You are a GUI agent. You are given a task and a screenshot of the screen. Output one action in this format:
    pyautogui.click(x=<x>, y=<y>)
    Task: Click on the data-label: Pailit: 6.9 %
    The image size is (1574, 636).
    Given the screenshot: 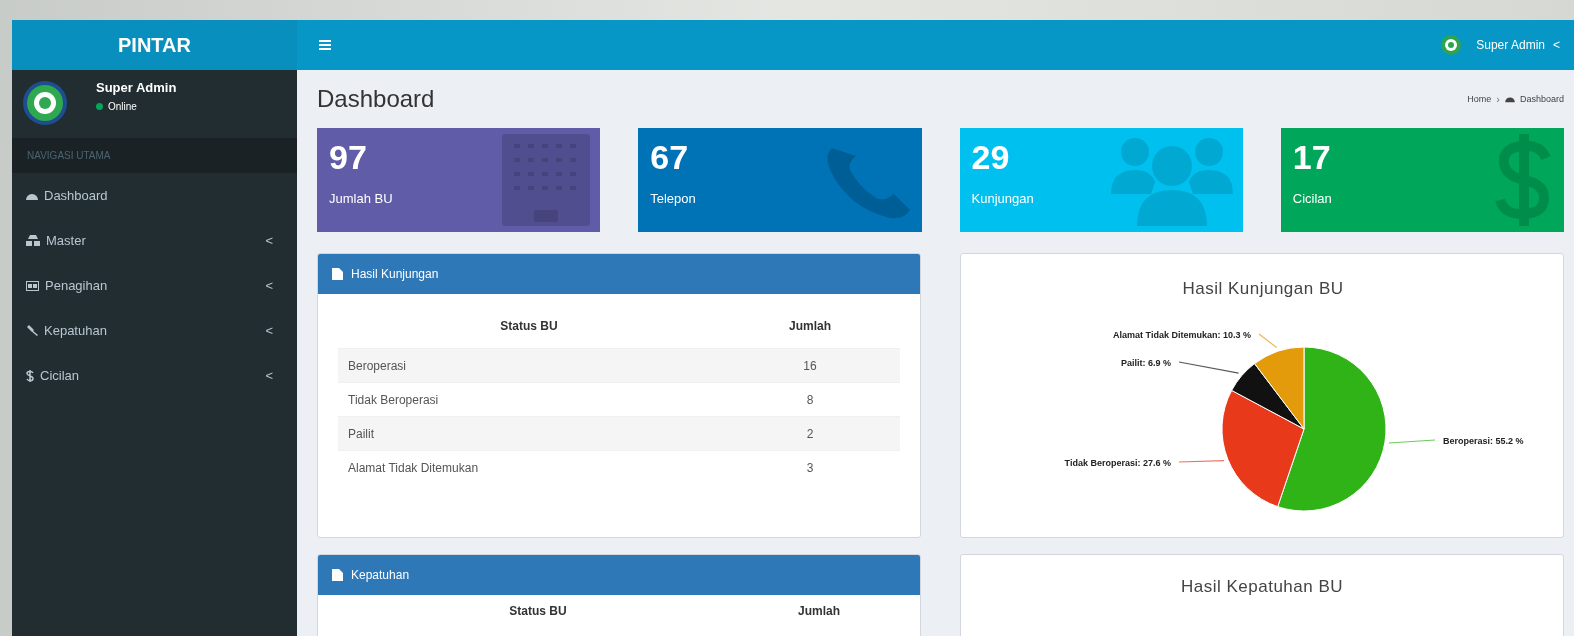 What is the action you would take?
    pyautogui.click(x=1145, y=363)
    